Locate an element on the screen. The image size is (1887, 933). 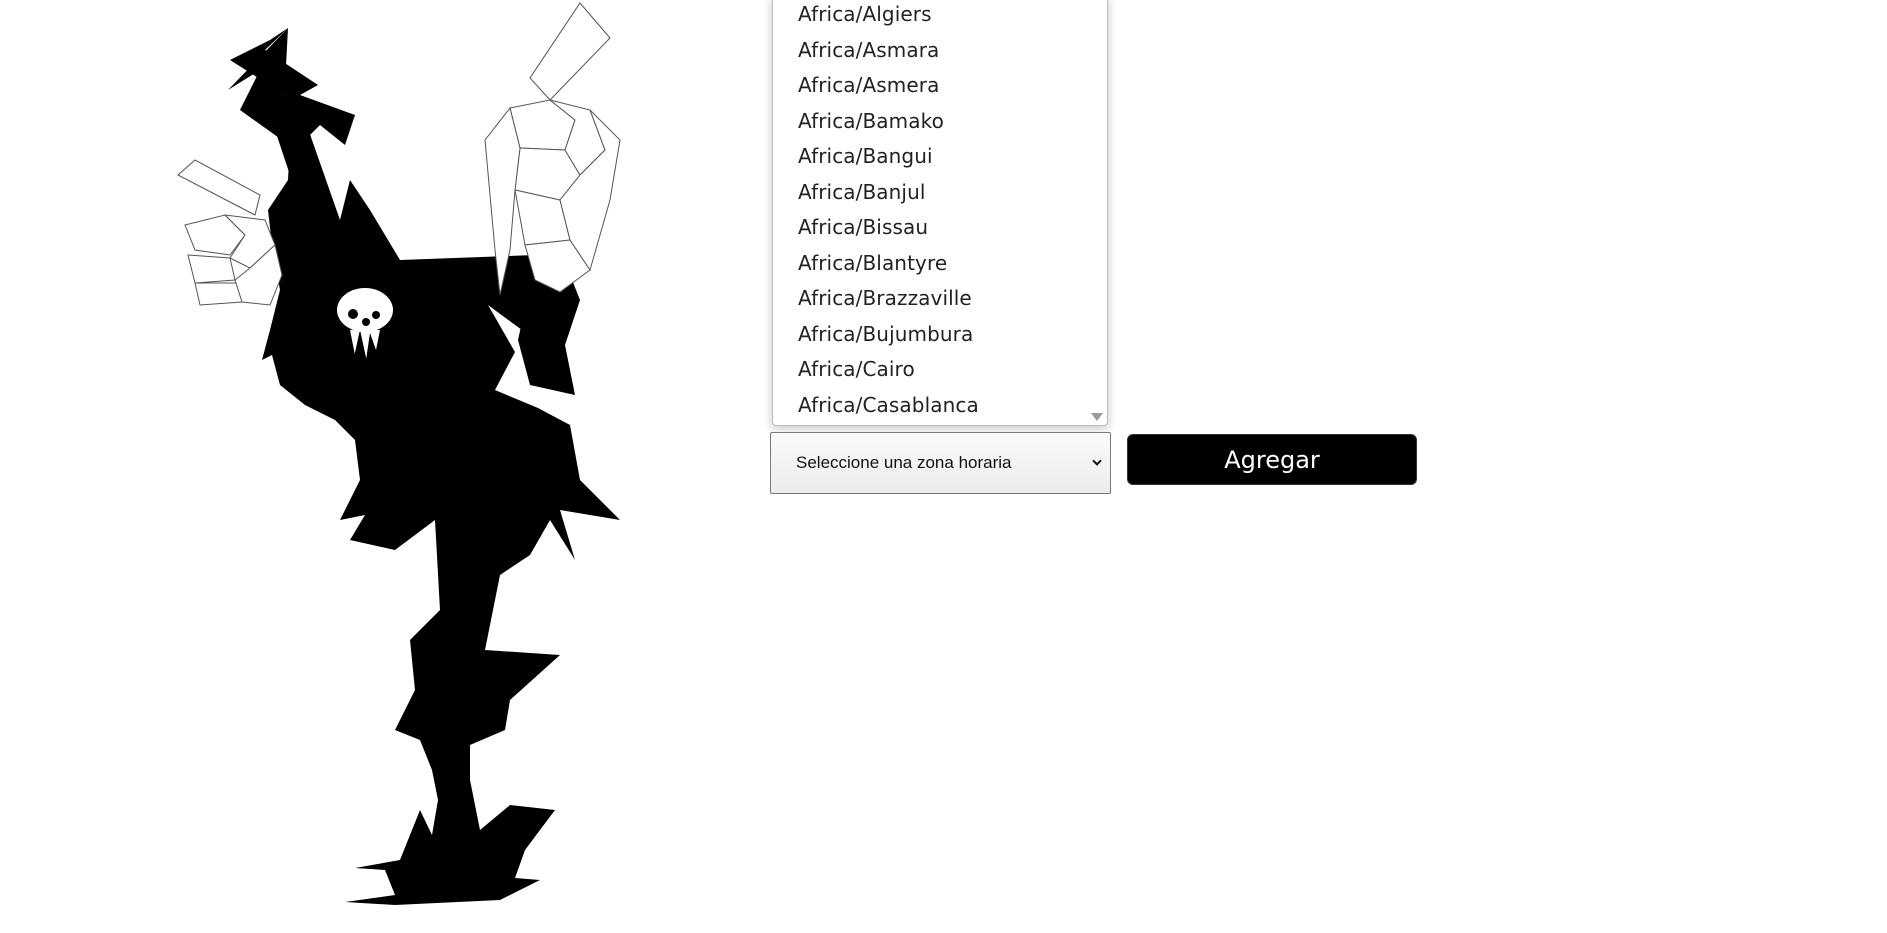
triangle-down-icon is located at coordinates (1097, 417).